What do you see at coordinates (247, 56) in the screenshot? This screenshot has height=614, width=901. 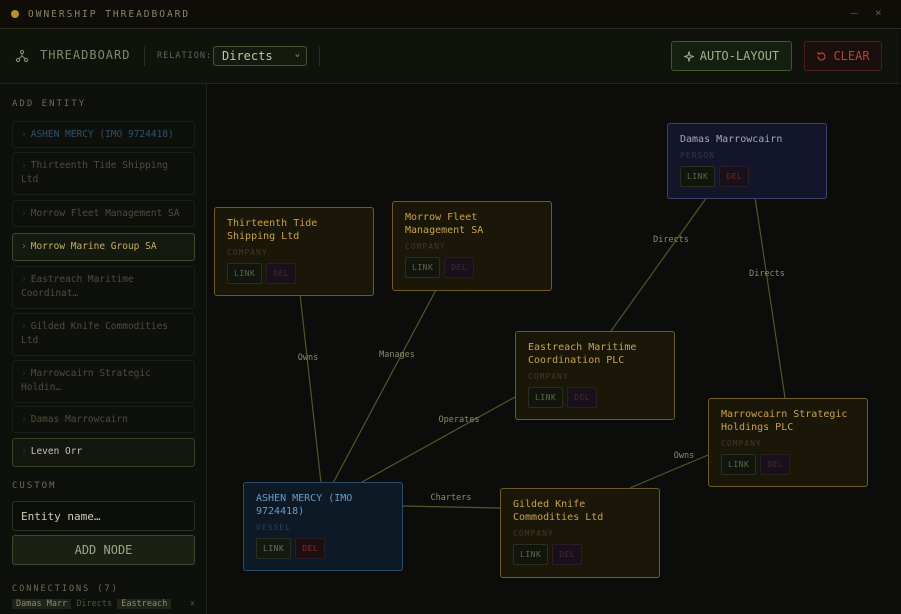 I see `relation-select-value: Directs` at bounding box center [247, 56].